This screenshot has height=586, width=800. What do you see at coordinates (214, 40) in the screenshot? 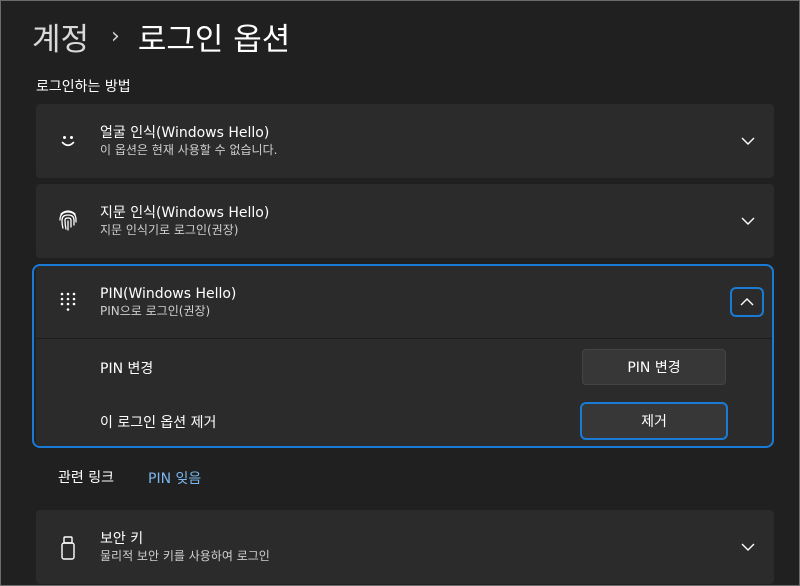
I see `page-title: 로그인 옵션` at bounding box center [214, 40].